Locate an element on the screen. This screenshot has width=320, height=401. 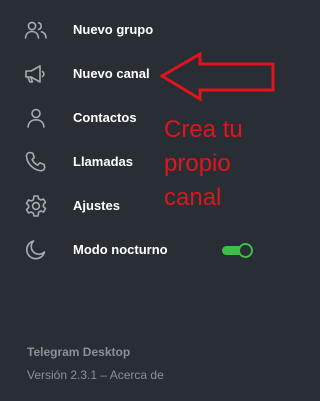
menu-item-label: Modo nocturno is located at coordinates (120, 249).